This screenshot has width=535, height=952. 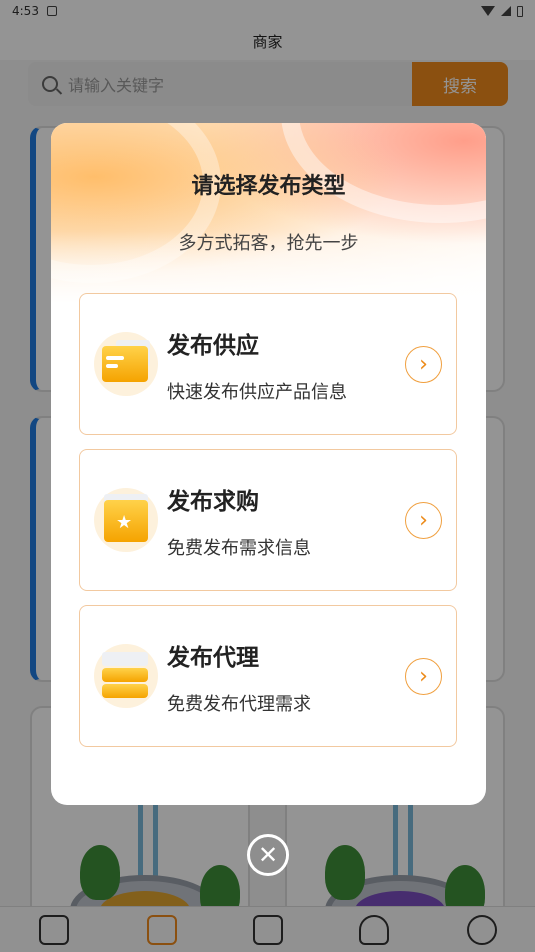 I want to click on option-title: 发布求购, so click(x=213, y=502).